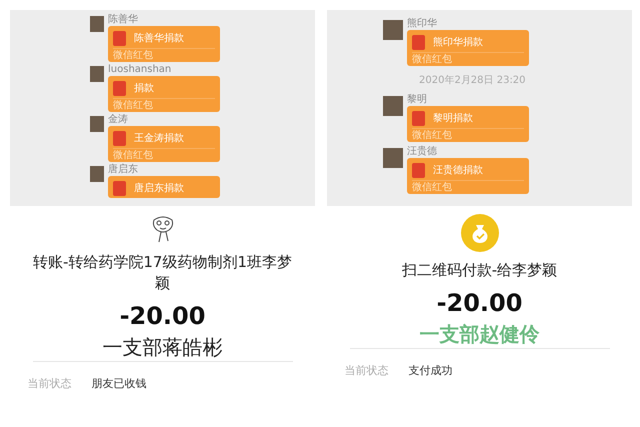  I want to click on name-overlay-text: 一支部蒋皓彬, so click(162, 347).